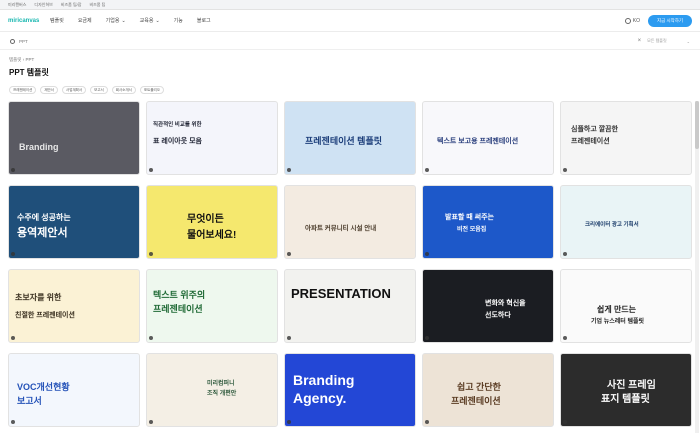 This screenshot has width=700, height=433. Describe the element at coordinates (177, 125) in the screenshot. I see `template-title: 직관적인 비교를 위한` at that location.